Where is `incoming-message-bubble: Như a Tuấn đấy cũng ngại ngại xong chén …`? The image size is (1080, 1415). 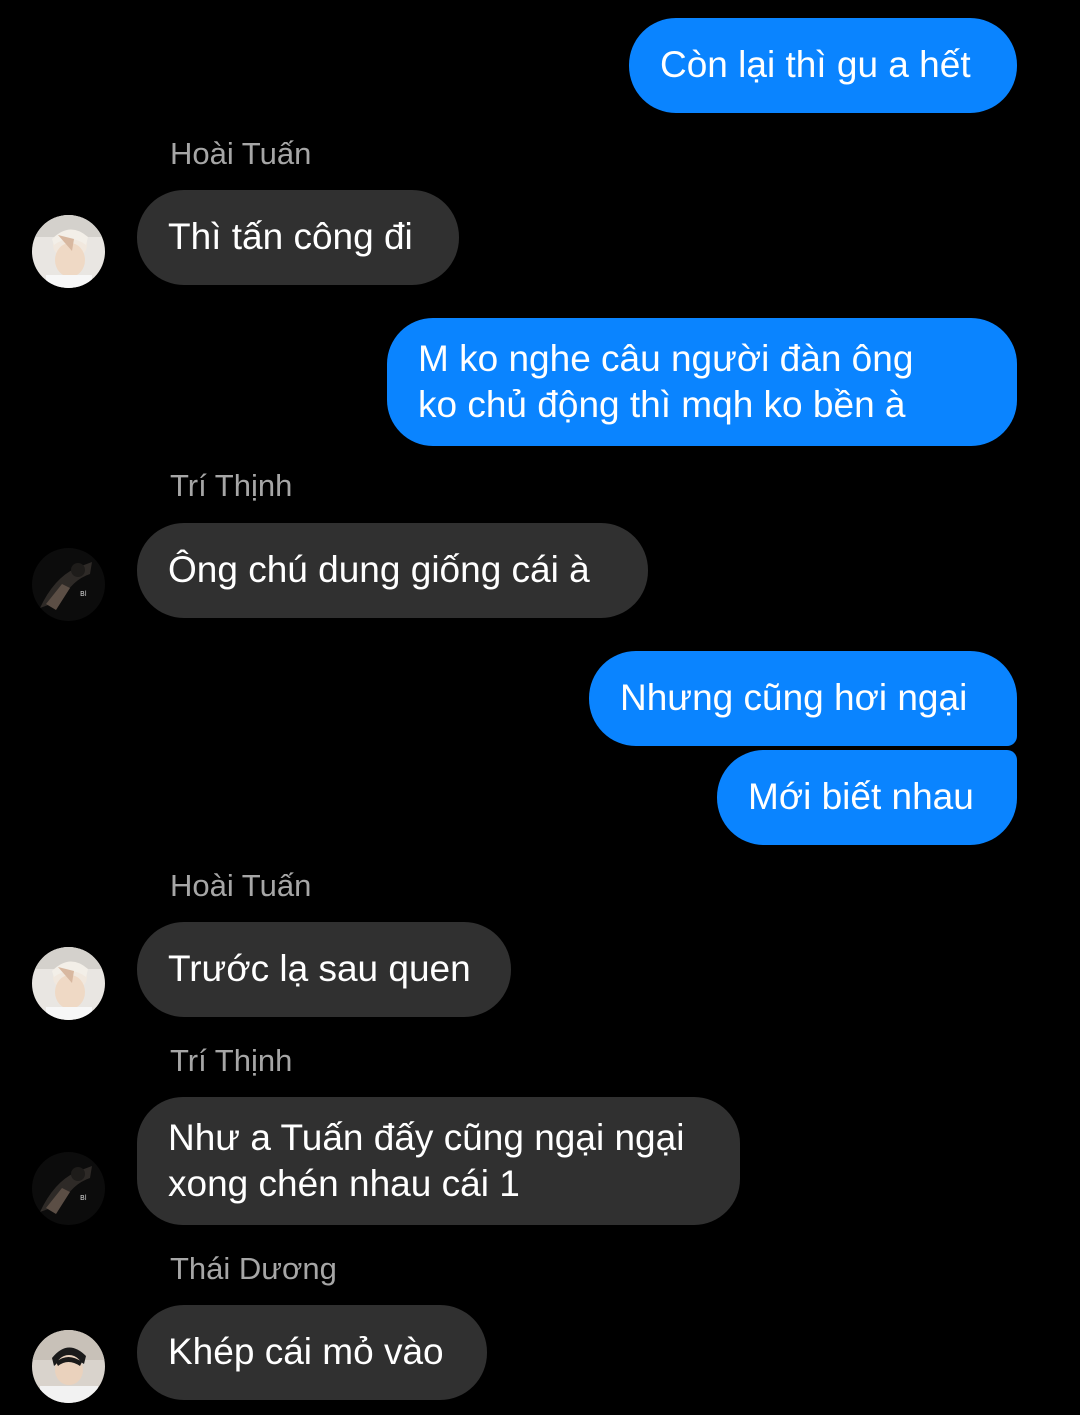 incoming-message-bubble: Như a Tuấn đấy cũng ngại ngại xong chén … is located at coordinates (438, 1161).